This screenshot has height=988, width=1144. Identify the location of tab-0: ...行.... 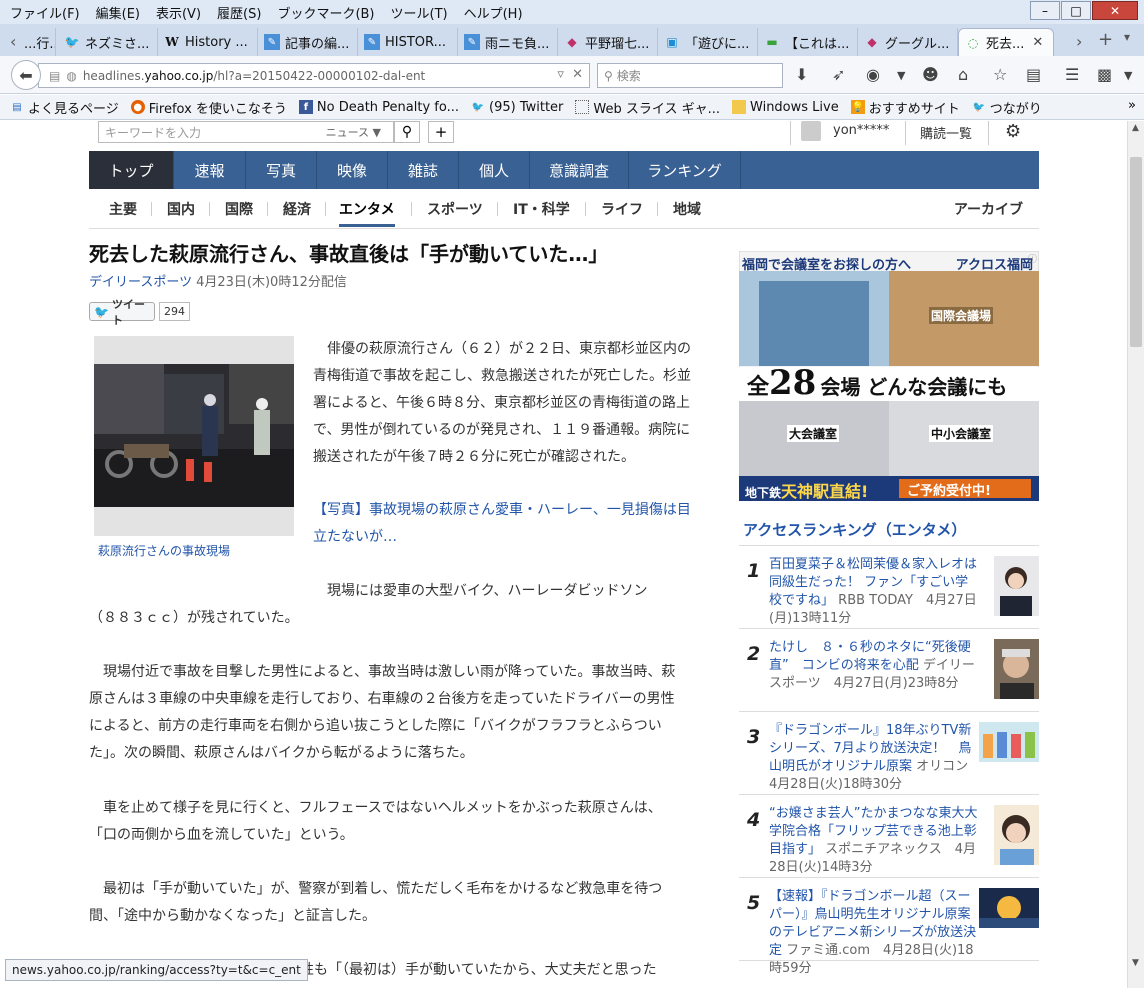
(37, 42).